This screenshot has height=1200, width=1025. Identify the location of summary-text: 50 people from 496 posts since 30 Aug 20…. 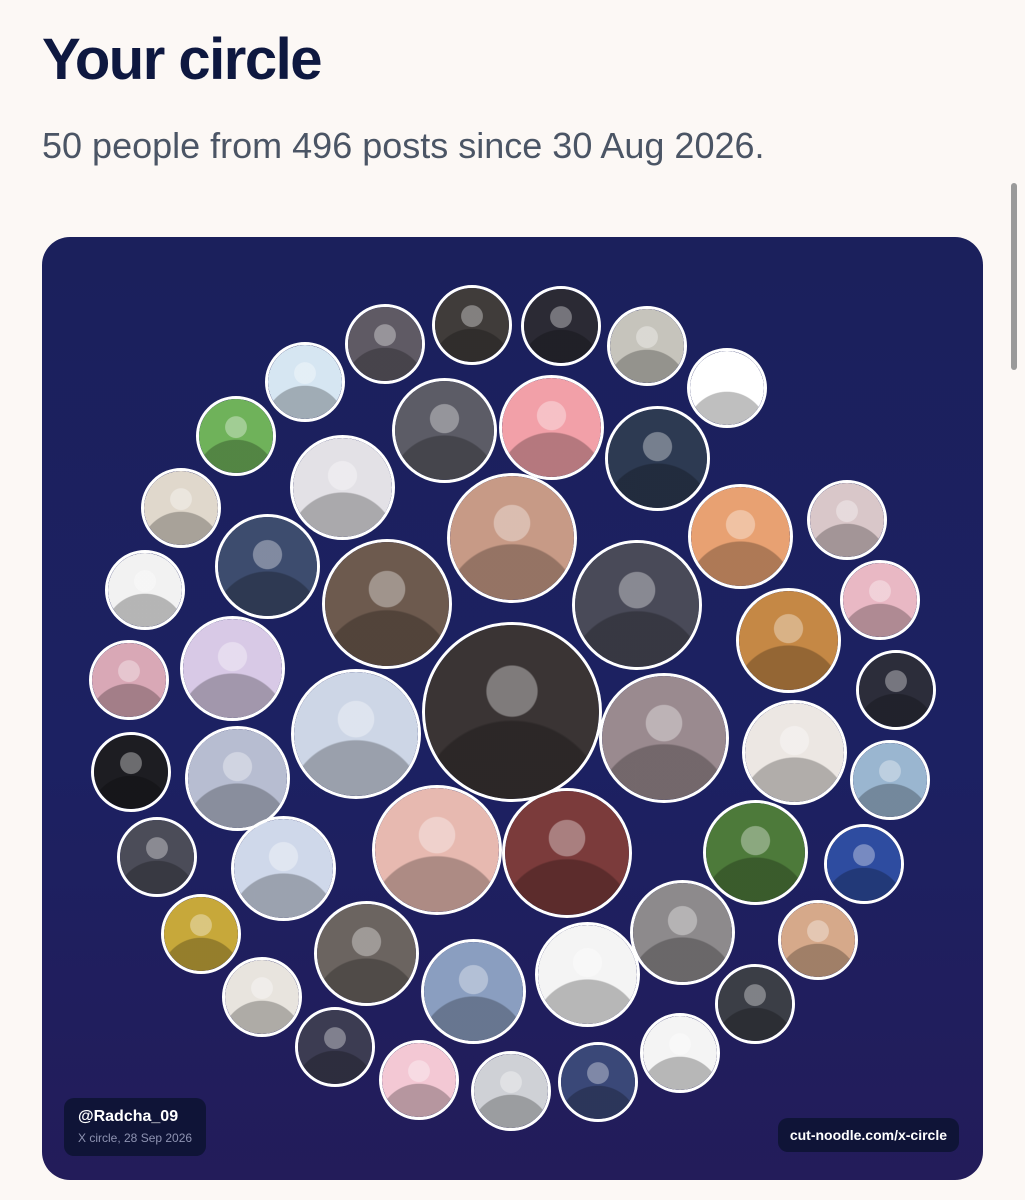
(403, 145).